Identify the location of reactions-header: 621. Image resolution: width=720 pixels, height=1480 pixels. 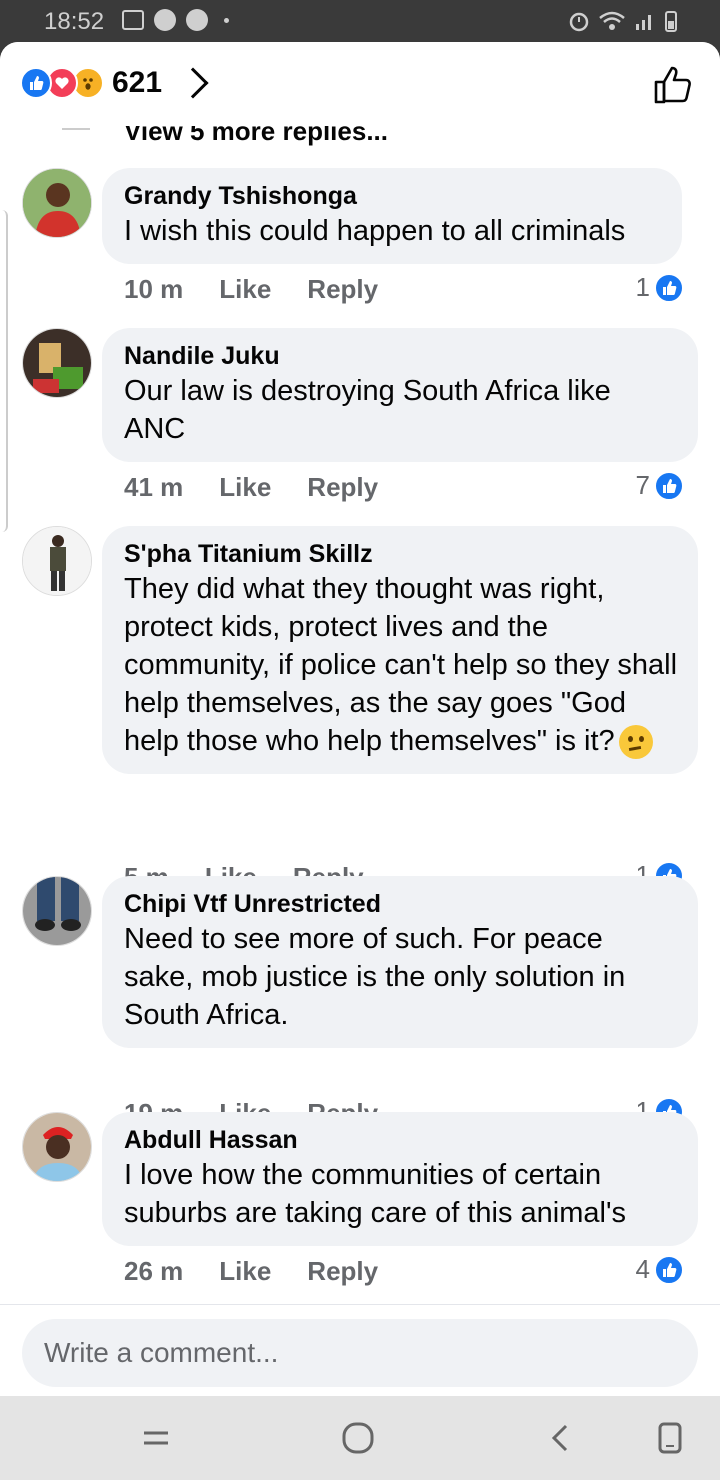
(360, 84).